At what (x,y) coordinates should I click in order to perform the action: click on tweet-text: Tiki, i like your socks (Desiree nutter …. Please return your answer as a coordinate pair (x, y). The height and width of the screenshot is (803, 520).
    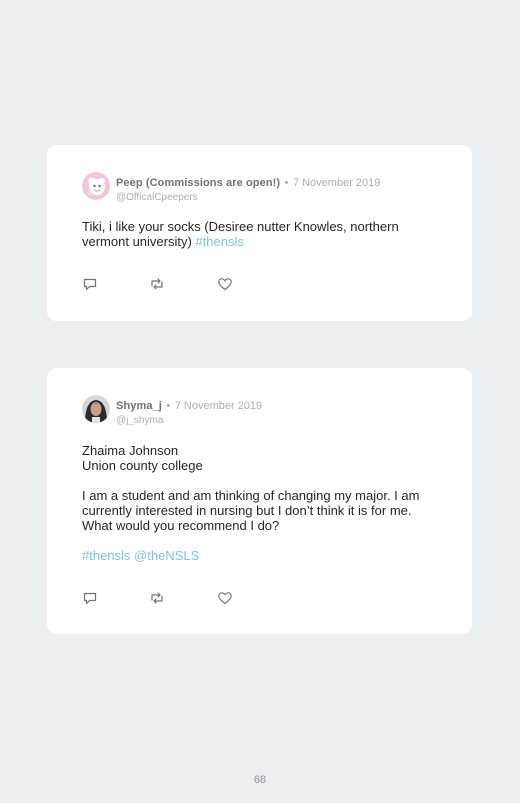
    Looking at the image, I should click on (262, 234).